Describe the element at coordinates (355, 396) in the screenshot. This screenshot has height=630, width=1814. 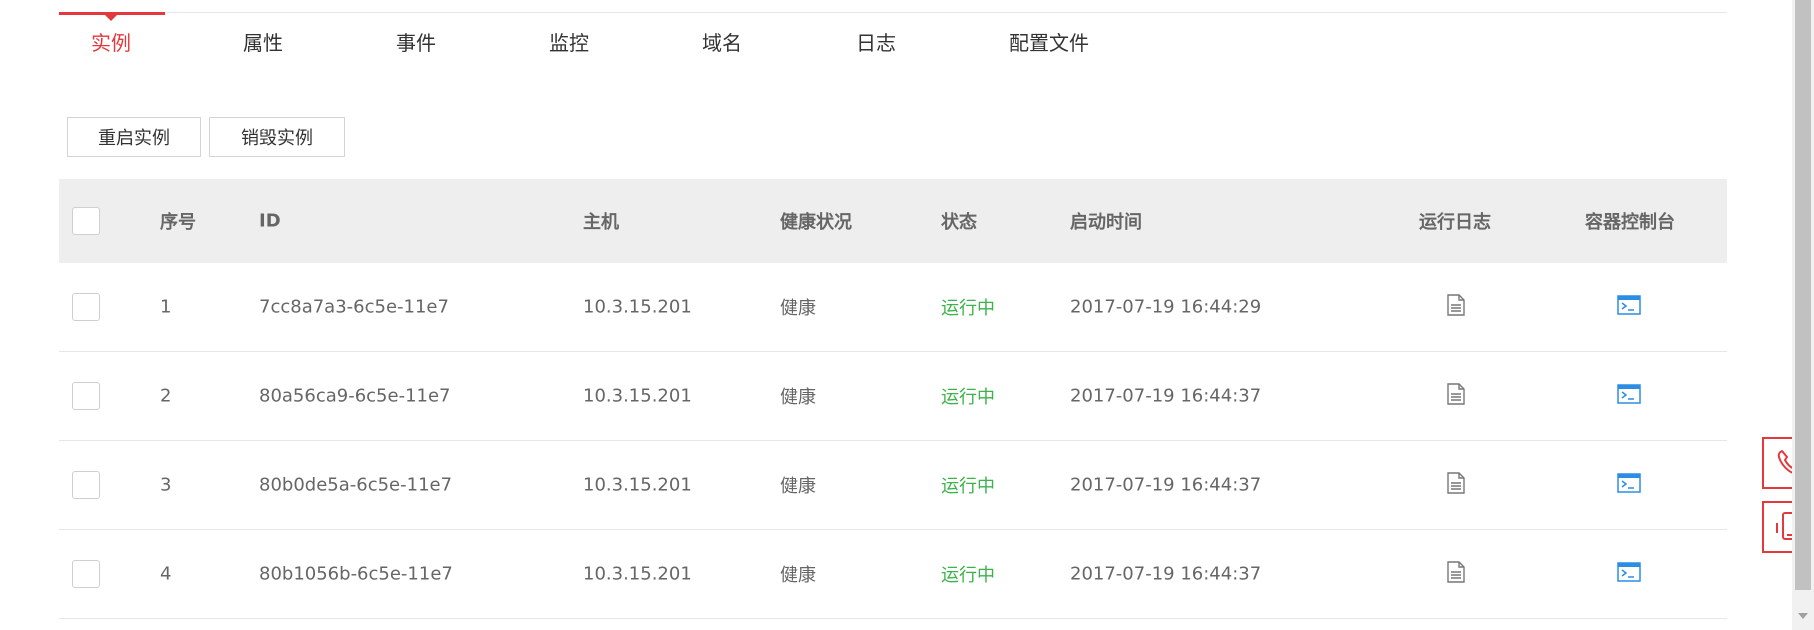
I see `row-id: 80a56ca9-6c5e-11e7` at that location.